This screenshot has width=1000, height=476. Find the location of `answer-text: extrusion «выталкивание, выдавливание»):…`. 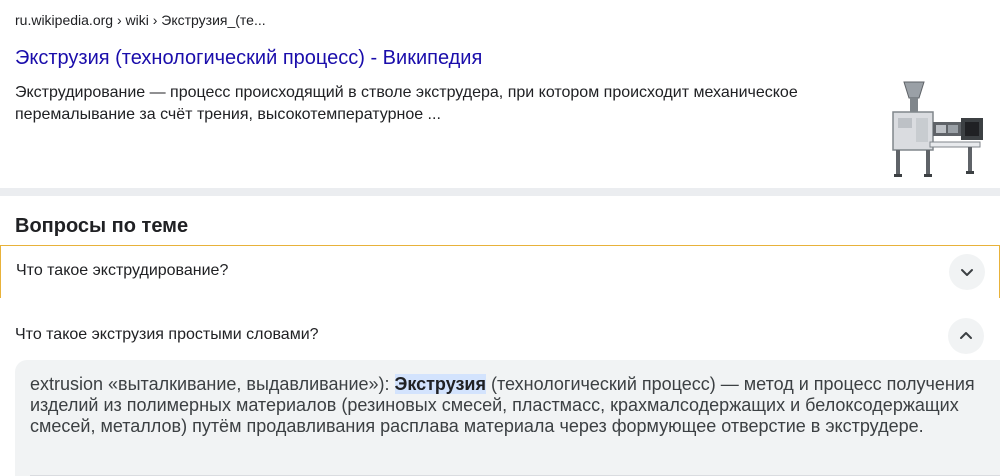

answer-text: extrusion «выталкивание, выдавливание»):… is located at coordinates (505, 405).